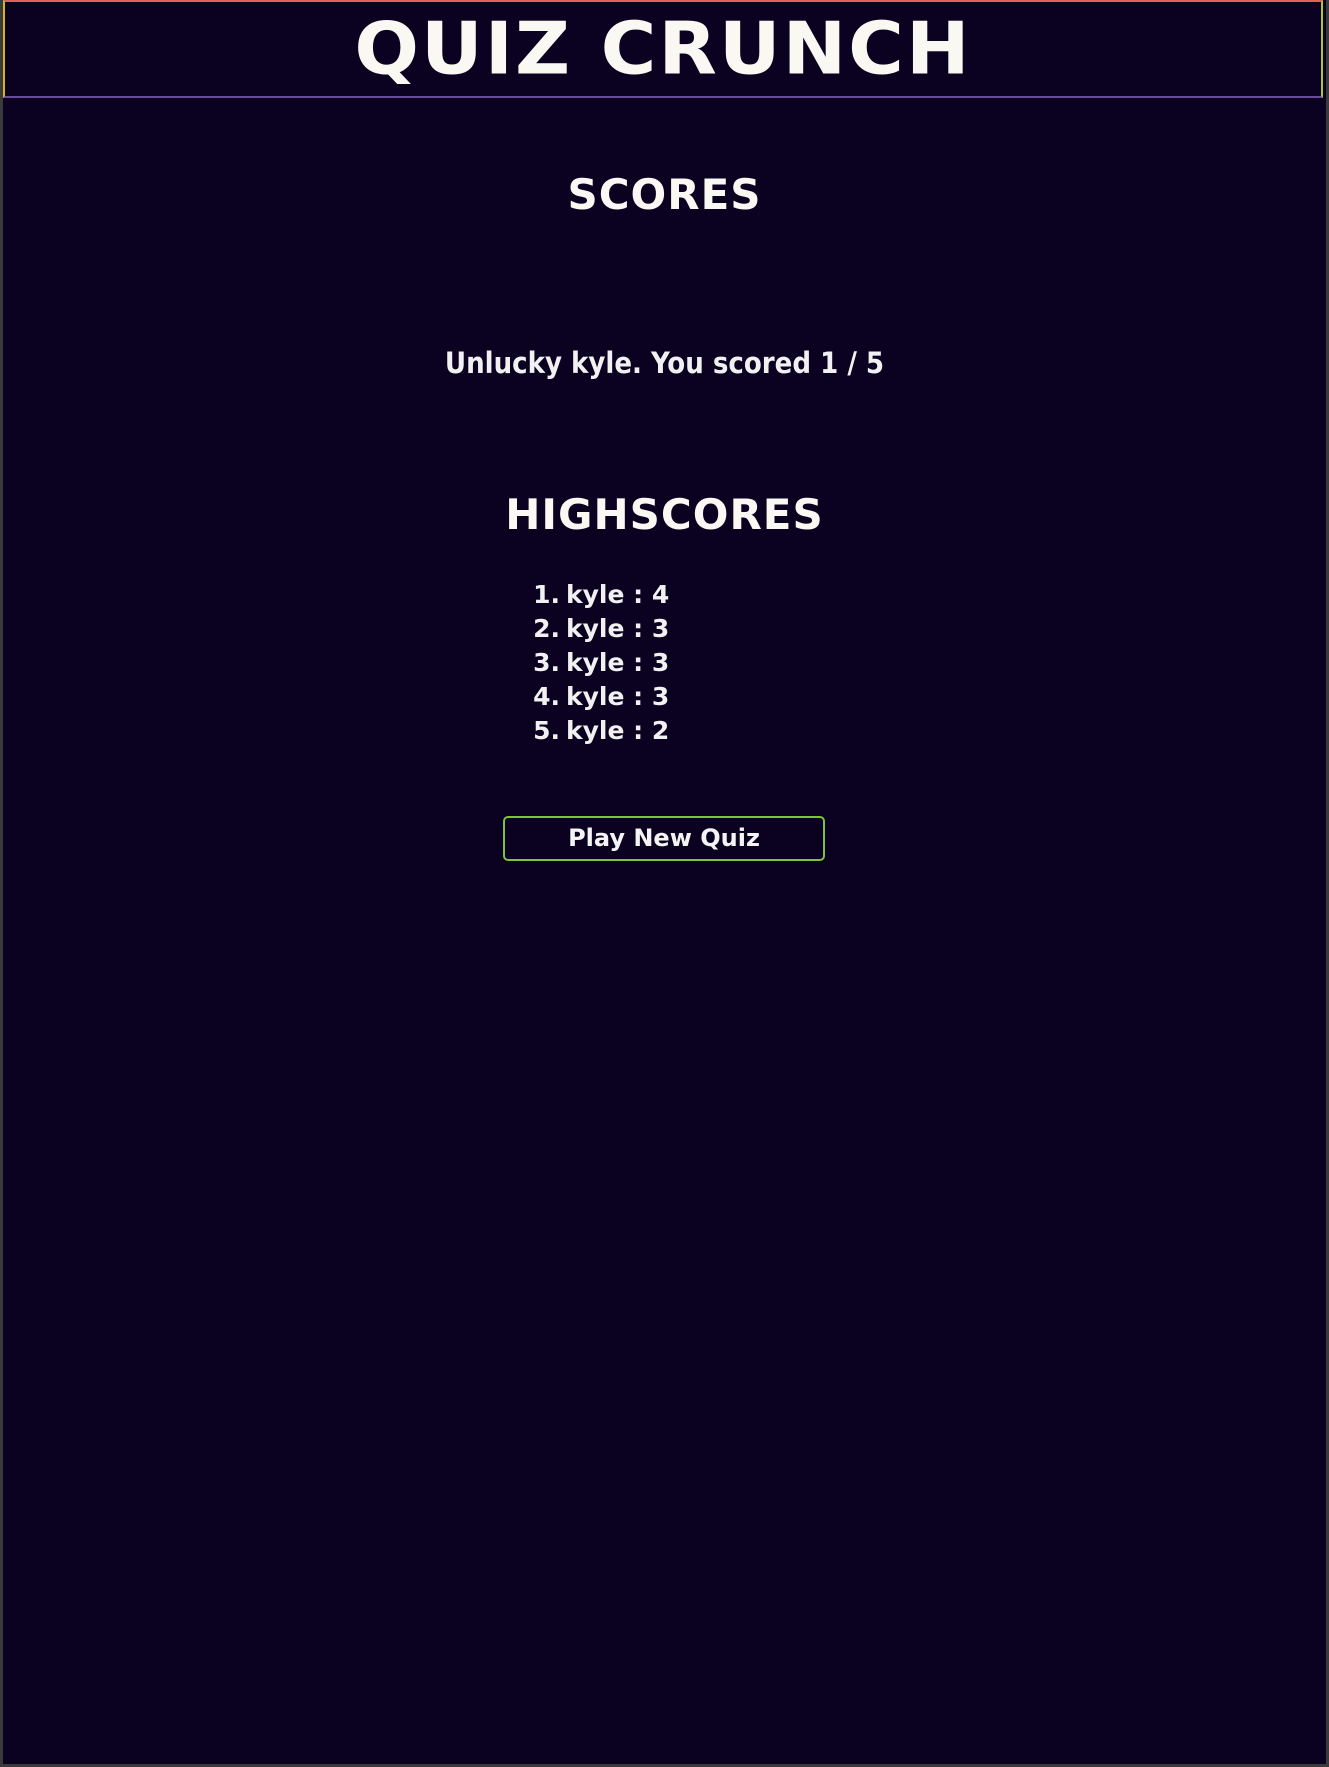 The height and width of the screenshot is (1767, 1329). Describe the element at coordinates (546, 594) in the screenshot. I see `highscore-rank: 1.` at that location.